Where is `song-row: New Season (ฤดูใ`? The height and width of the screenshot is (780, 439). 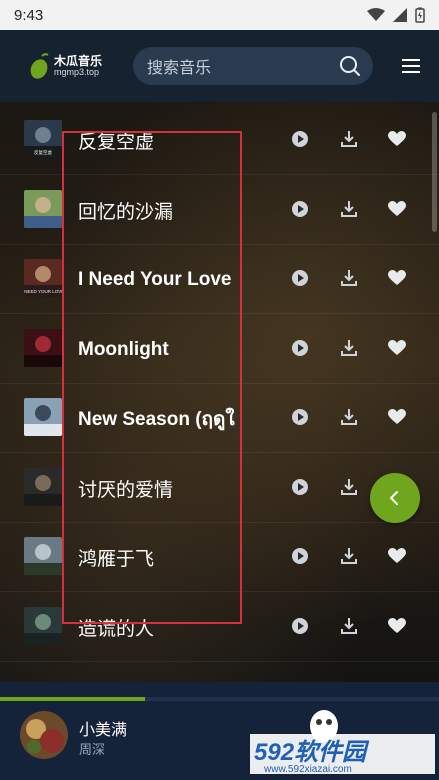
song-row: New Season (ฤดูใ is located at coordinates (219, 418).